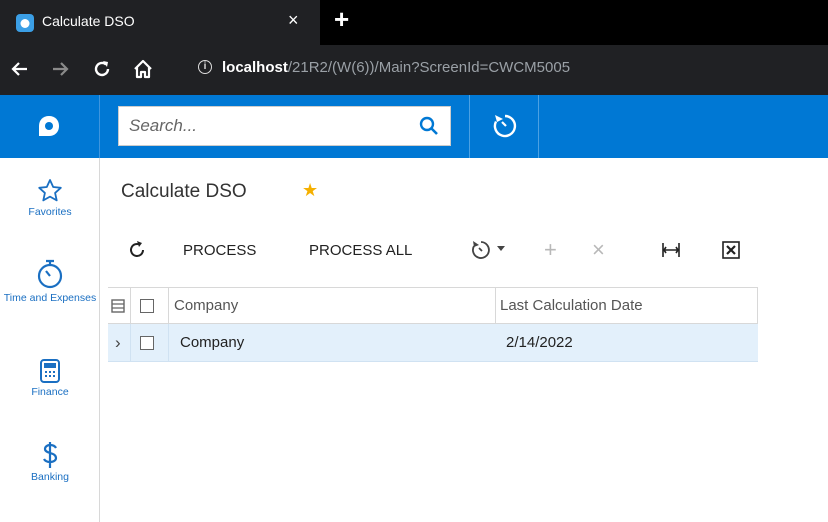  Describe the element at coordinates (429, 126) in the screenshot. I see `search-icon` at that location.